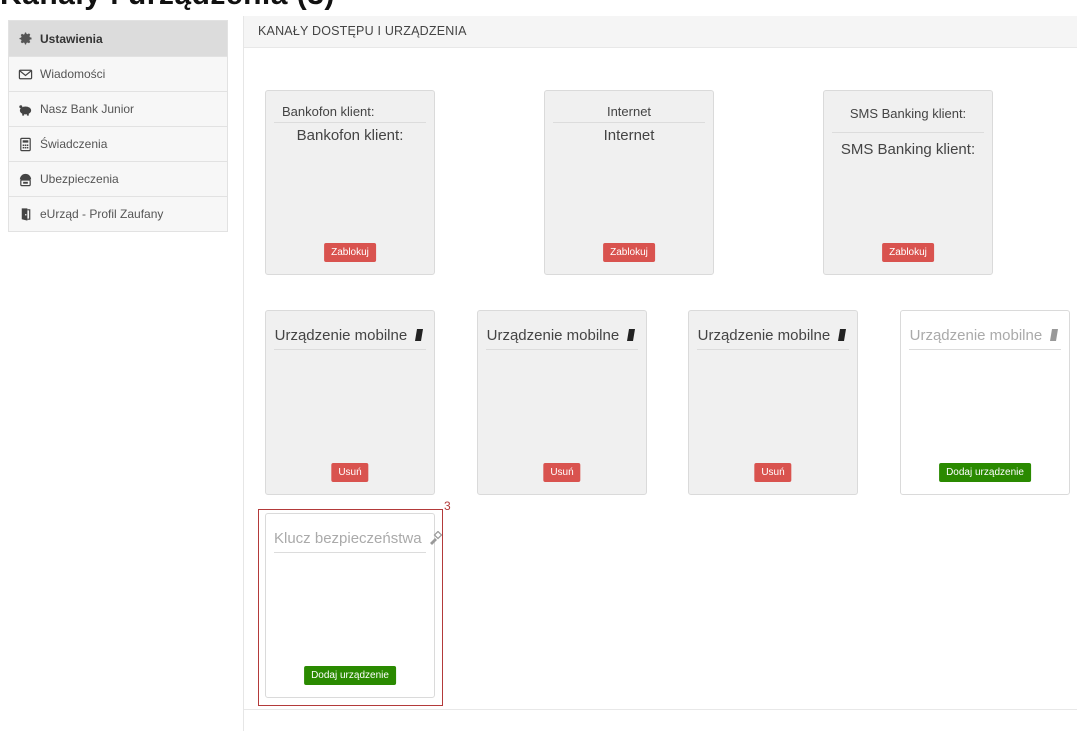 This screenshot has height=731, width=1077. I want to click on usb-key-icon, so click(435, 539).